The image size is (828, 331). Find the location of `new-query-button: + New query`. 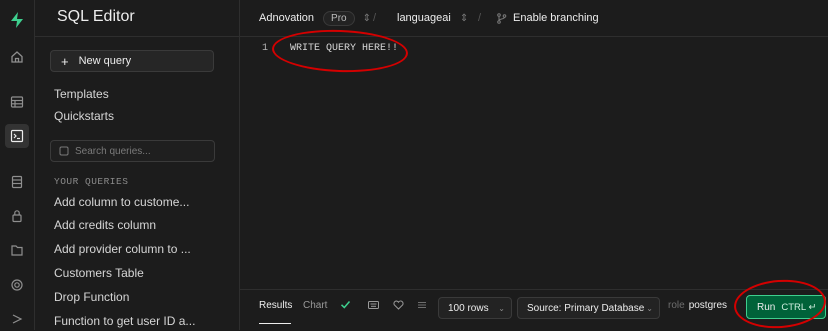

new-query-button: + New query is located at coordinates (132, 61).